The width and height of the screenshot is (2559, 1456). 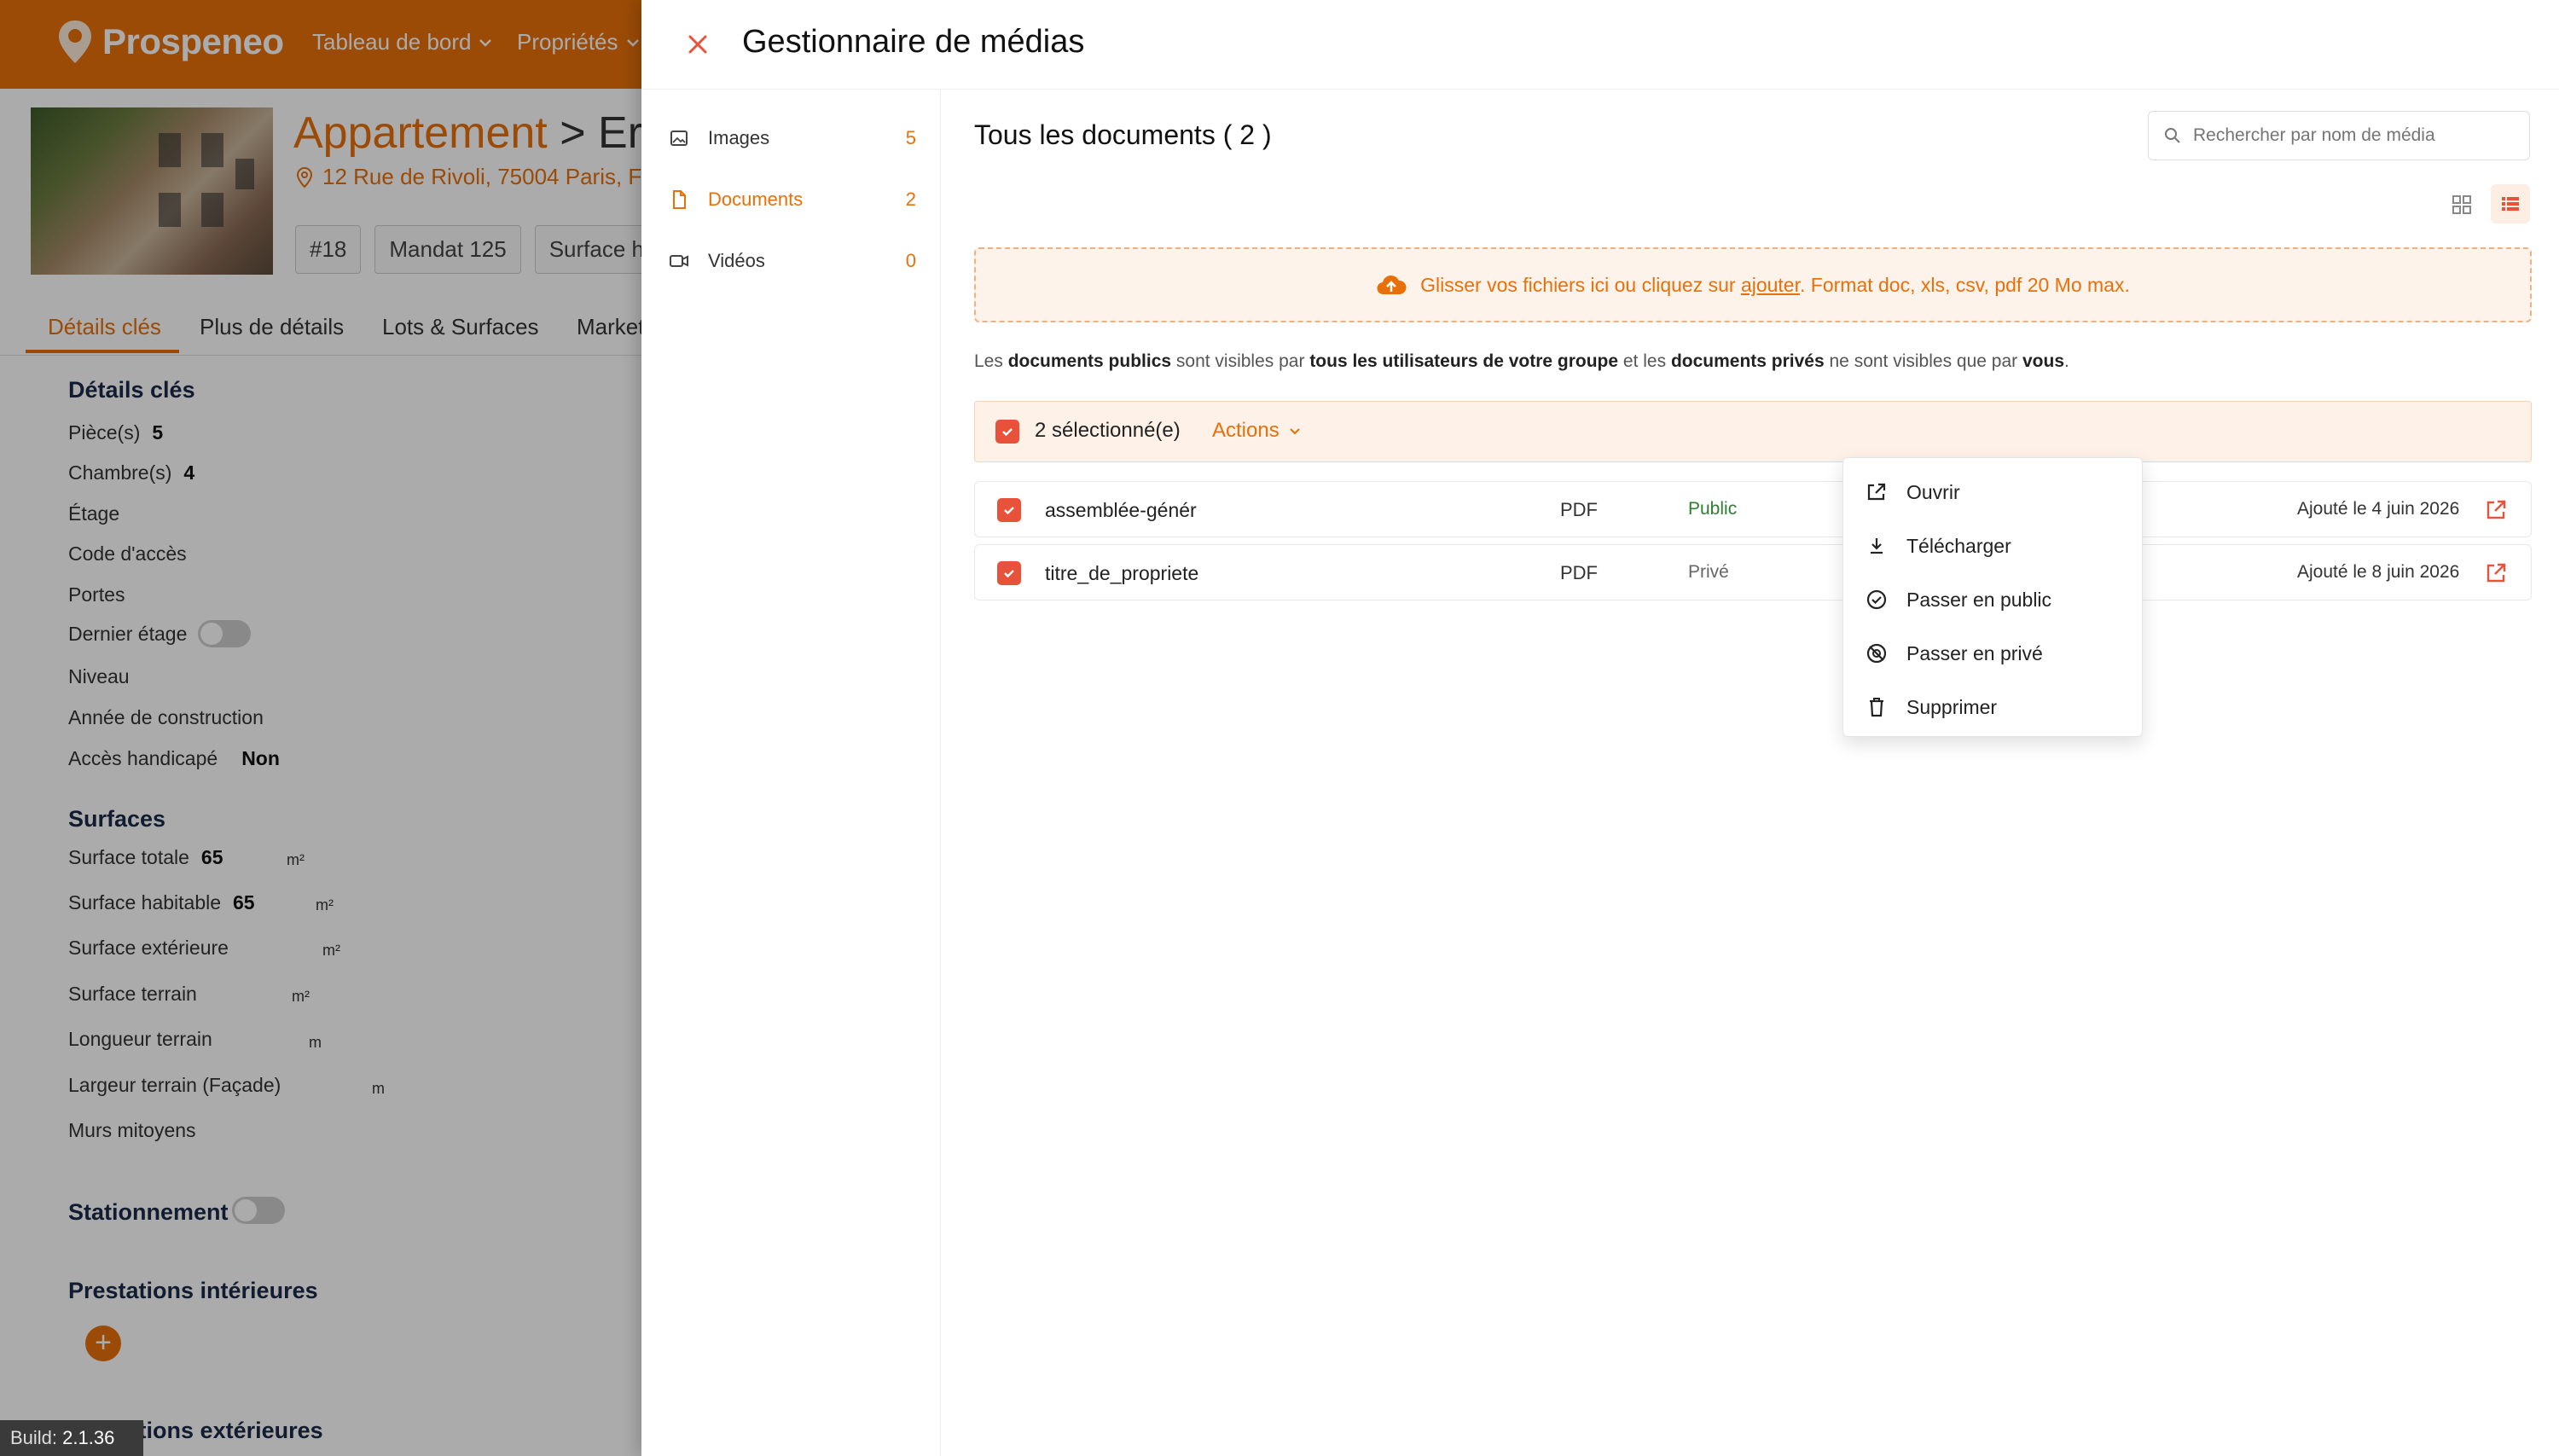 What do you see at coordinates (1952, 706) in the screenshot?
I see `menu-item-label: Supprimer` at bounding box center [1952, 706].